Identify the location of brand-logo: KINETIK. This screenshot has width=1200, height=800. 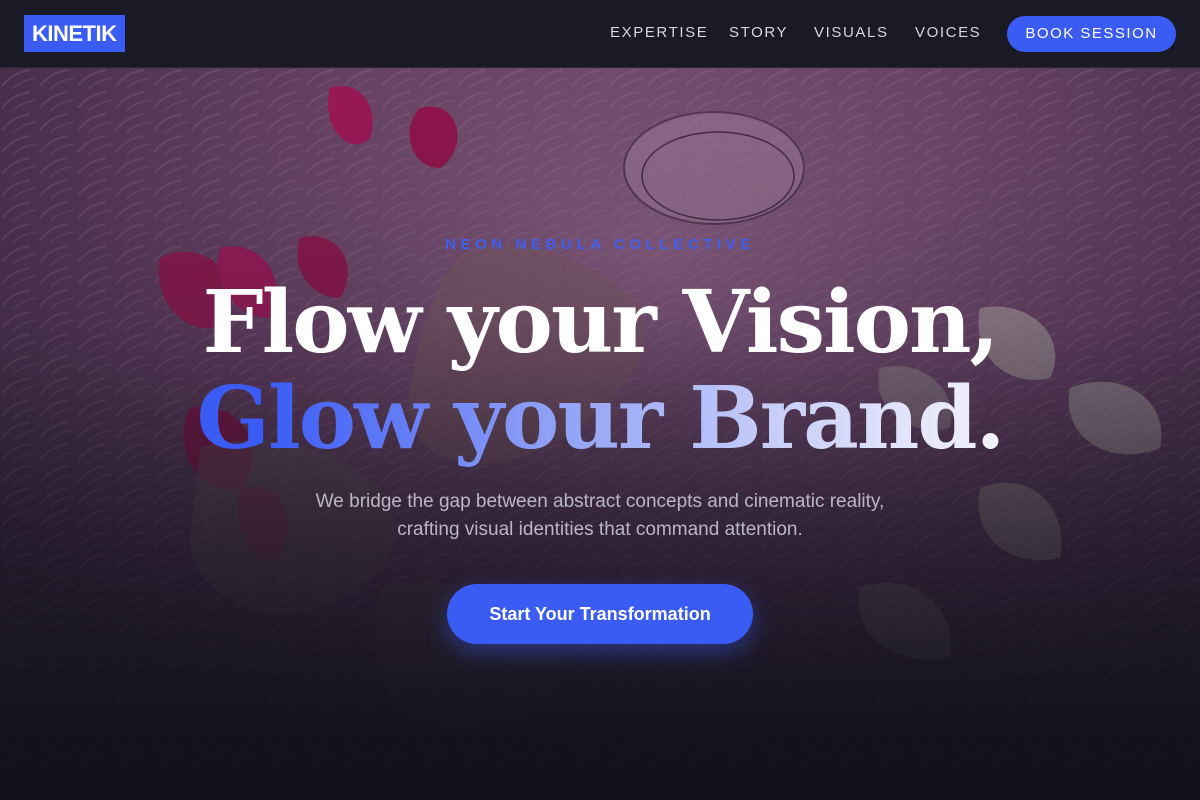
(74, 33).